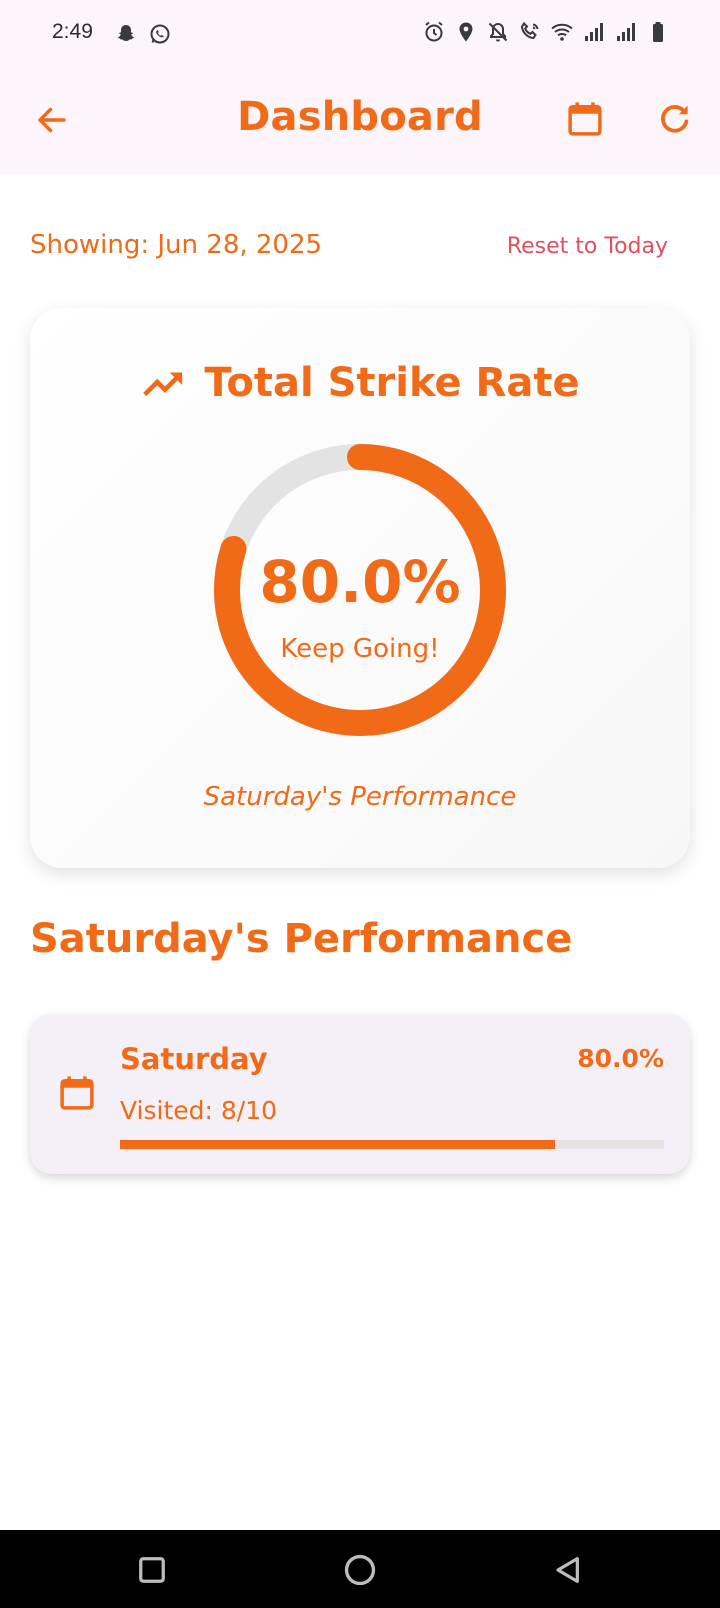 The image size is (720, 1608). I want to click on calendar-button, so click(585, 119).